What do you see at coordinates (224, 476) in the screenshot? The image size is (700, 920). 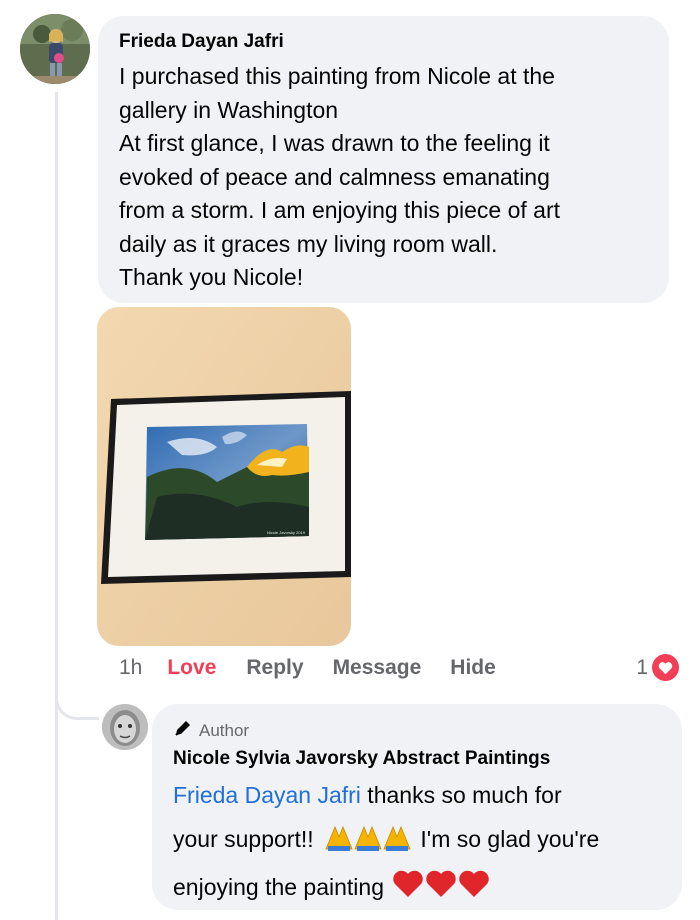 I see `comment-photo: Nicole Javorsky 2019` at bounding box center [224, 476].